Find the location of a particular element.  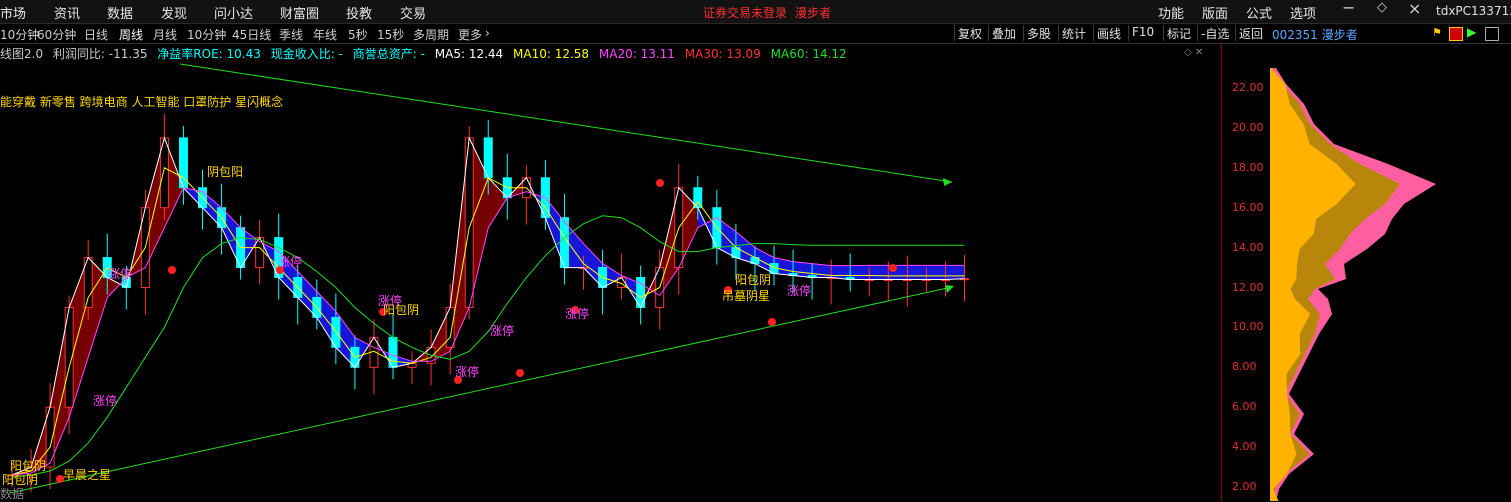

period-45day: 45日线 is located at coordinates (251, 34).